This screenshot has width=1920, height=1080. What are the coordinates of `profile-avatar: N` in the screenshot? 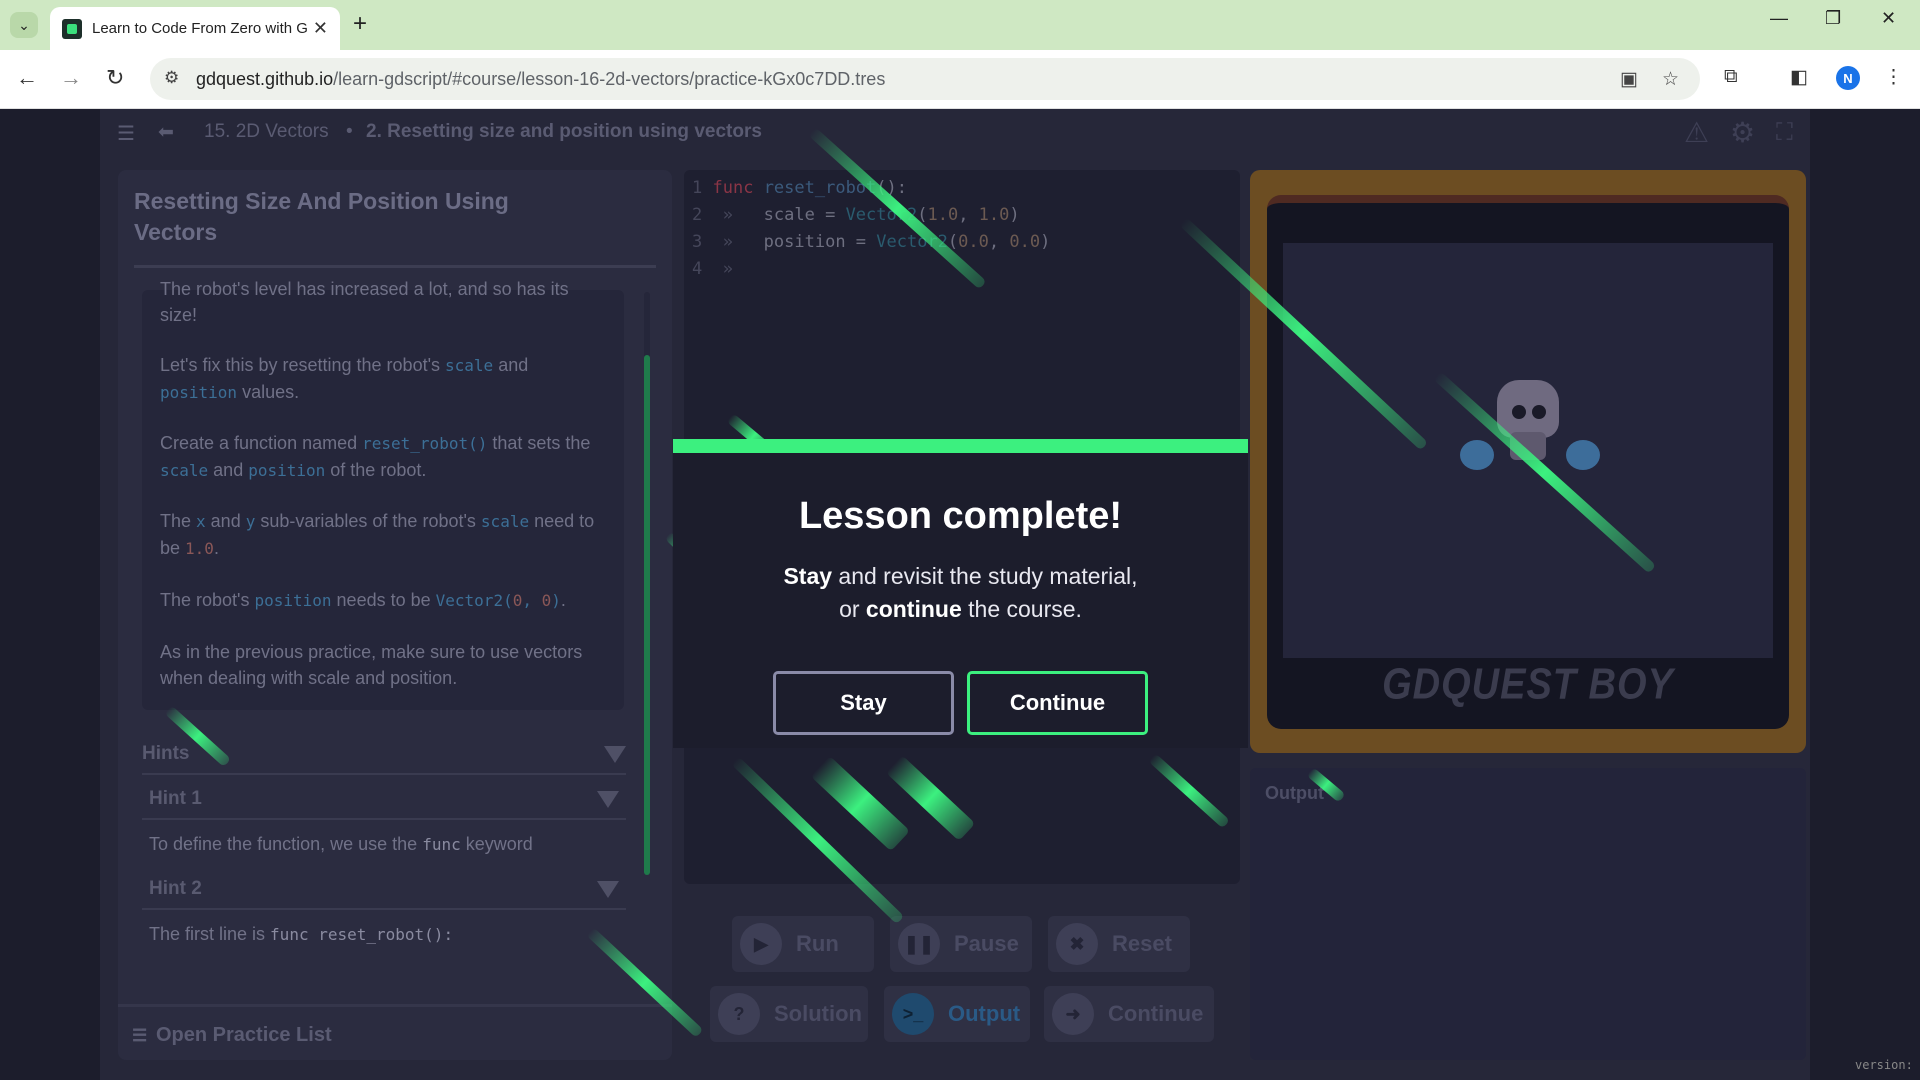 It's located at (1848, 78).